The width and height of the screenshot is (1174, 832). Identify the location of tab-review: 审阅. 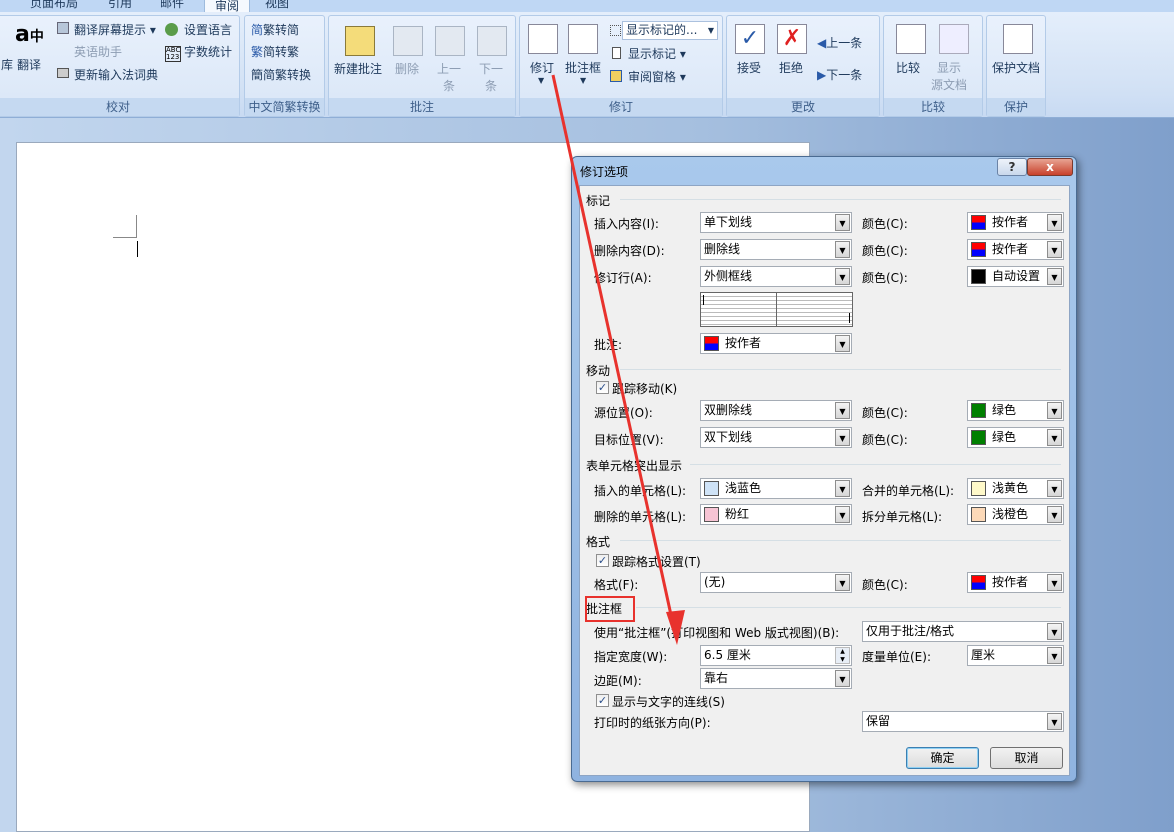
(227, 6).